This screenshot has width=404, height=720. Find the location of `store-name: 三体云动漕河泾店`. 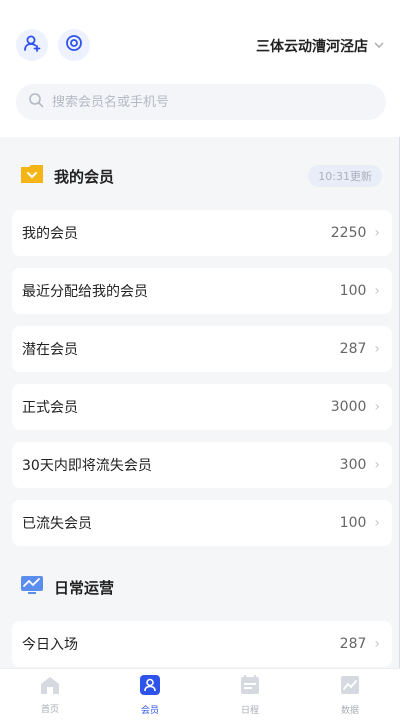

store-name: 三体云动漕河泾店 is located at coordinates (312, 47).